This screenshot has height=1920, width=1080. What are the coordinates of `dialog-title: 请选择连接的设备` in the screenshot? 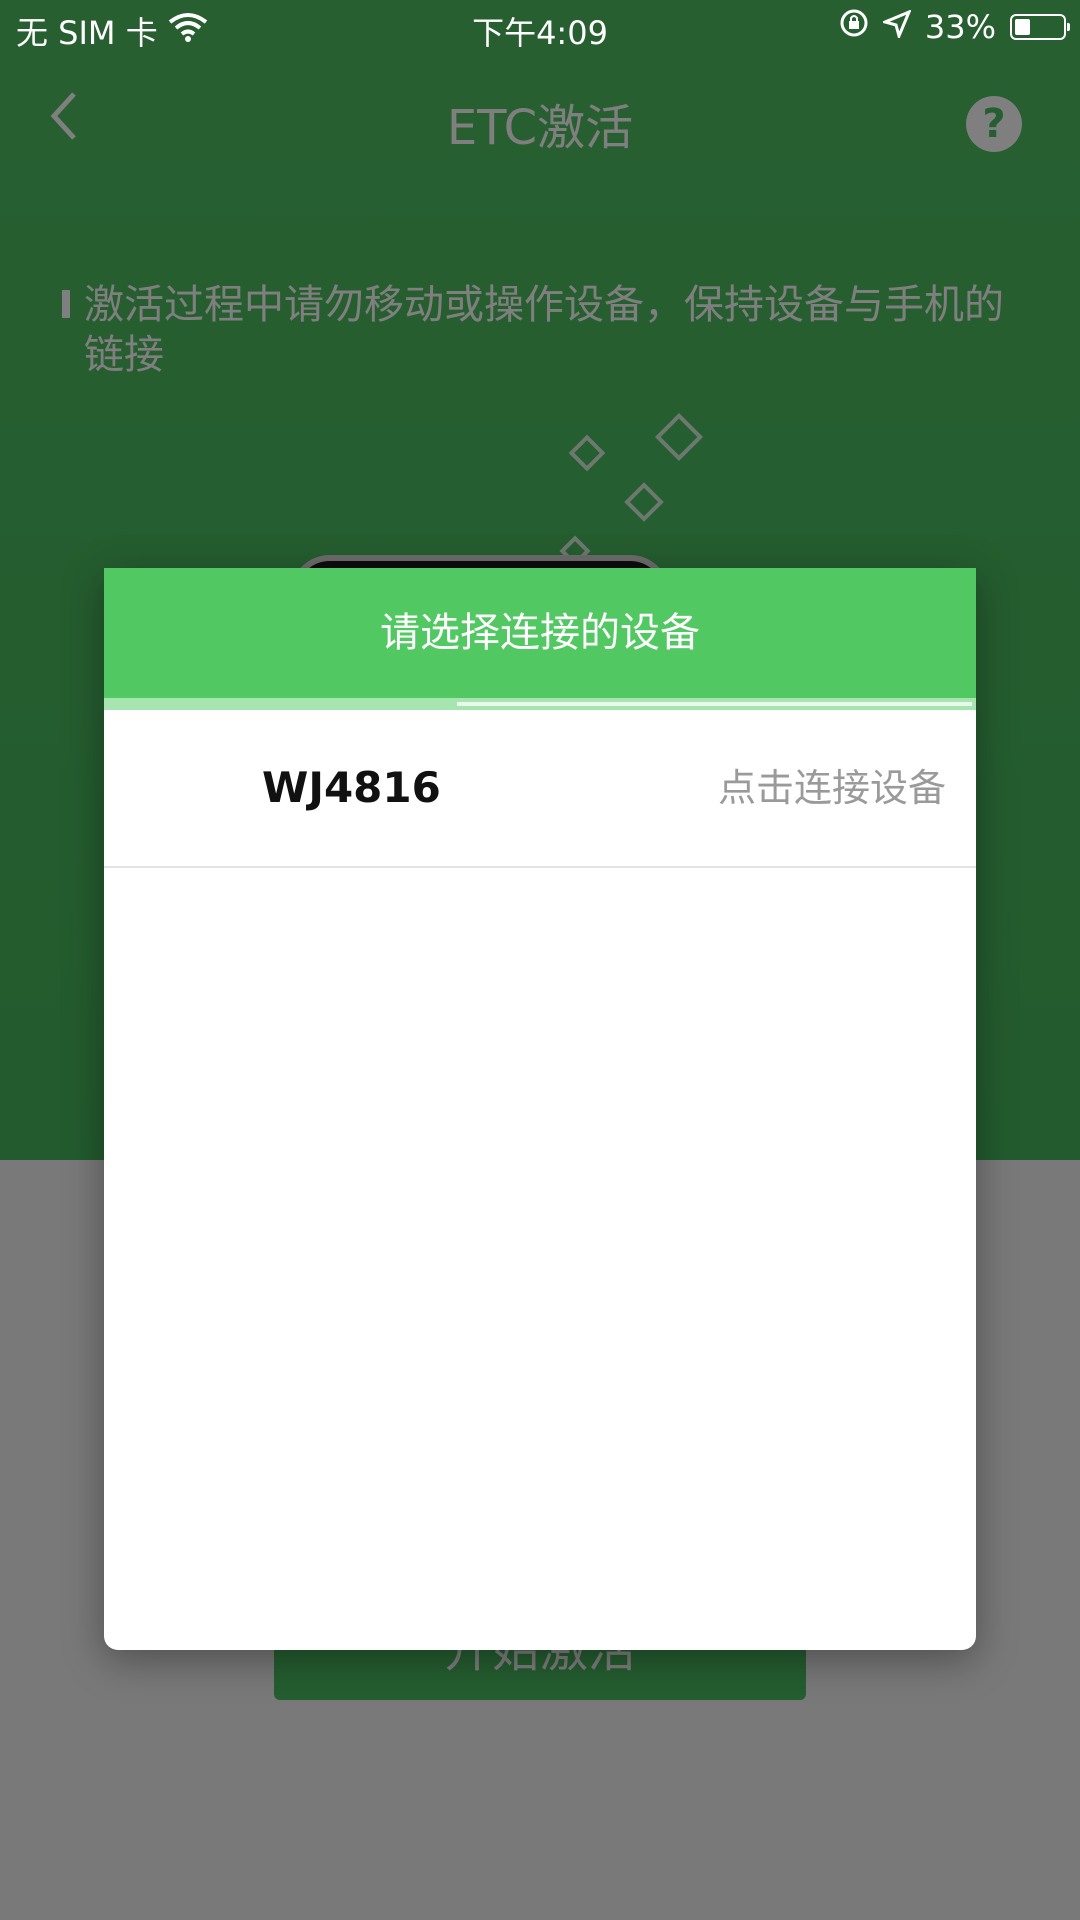 It's located at (540, 633).